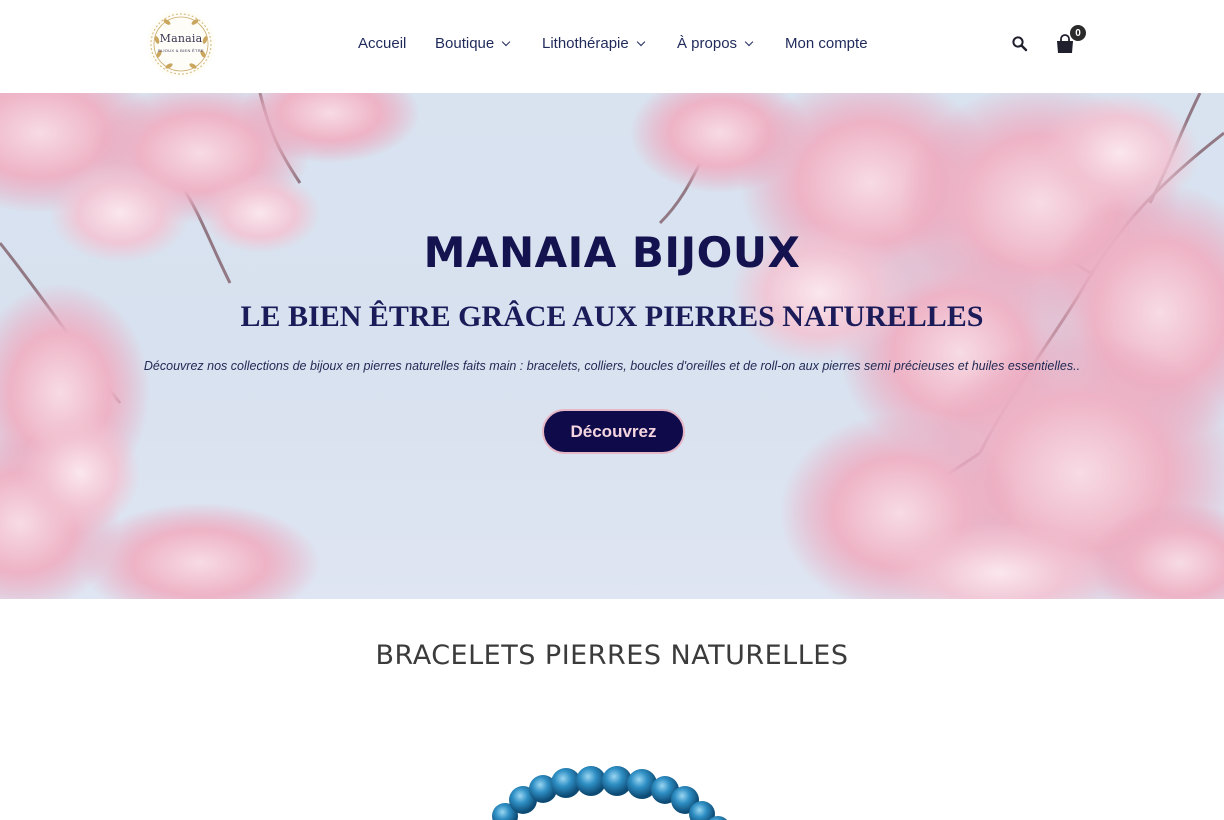 The image size is (1224, 820). I want to click on nav-item-label: Accueil, so click(382, 43).